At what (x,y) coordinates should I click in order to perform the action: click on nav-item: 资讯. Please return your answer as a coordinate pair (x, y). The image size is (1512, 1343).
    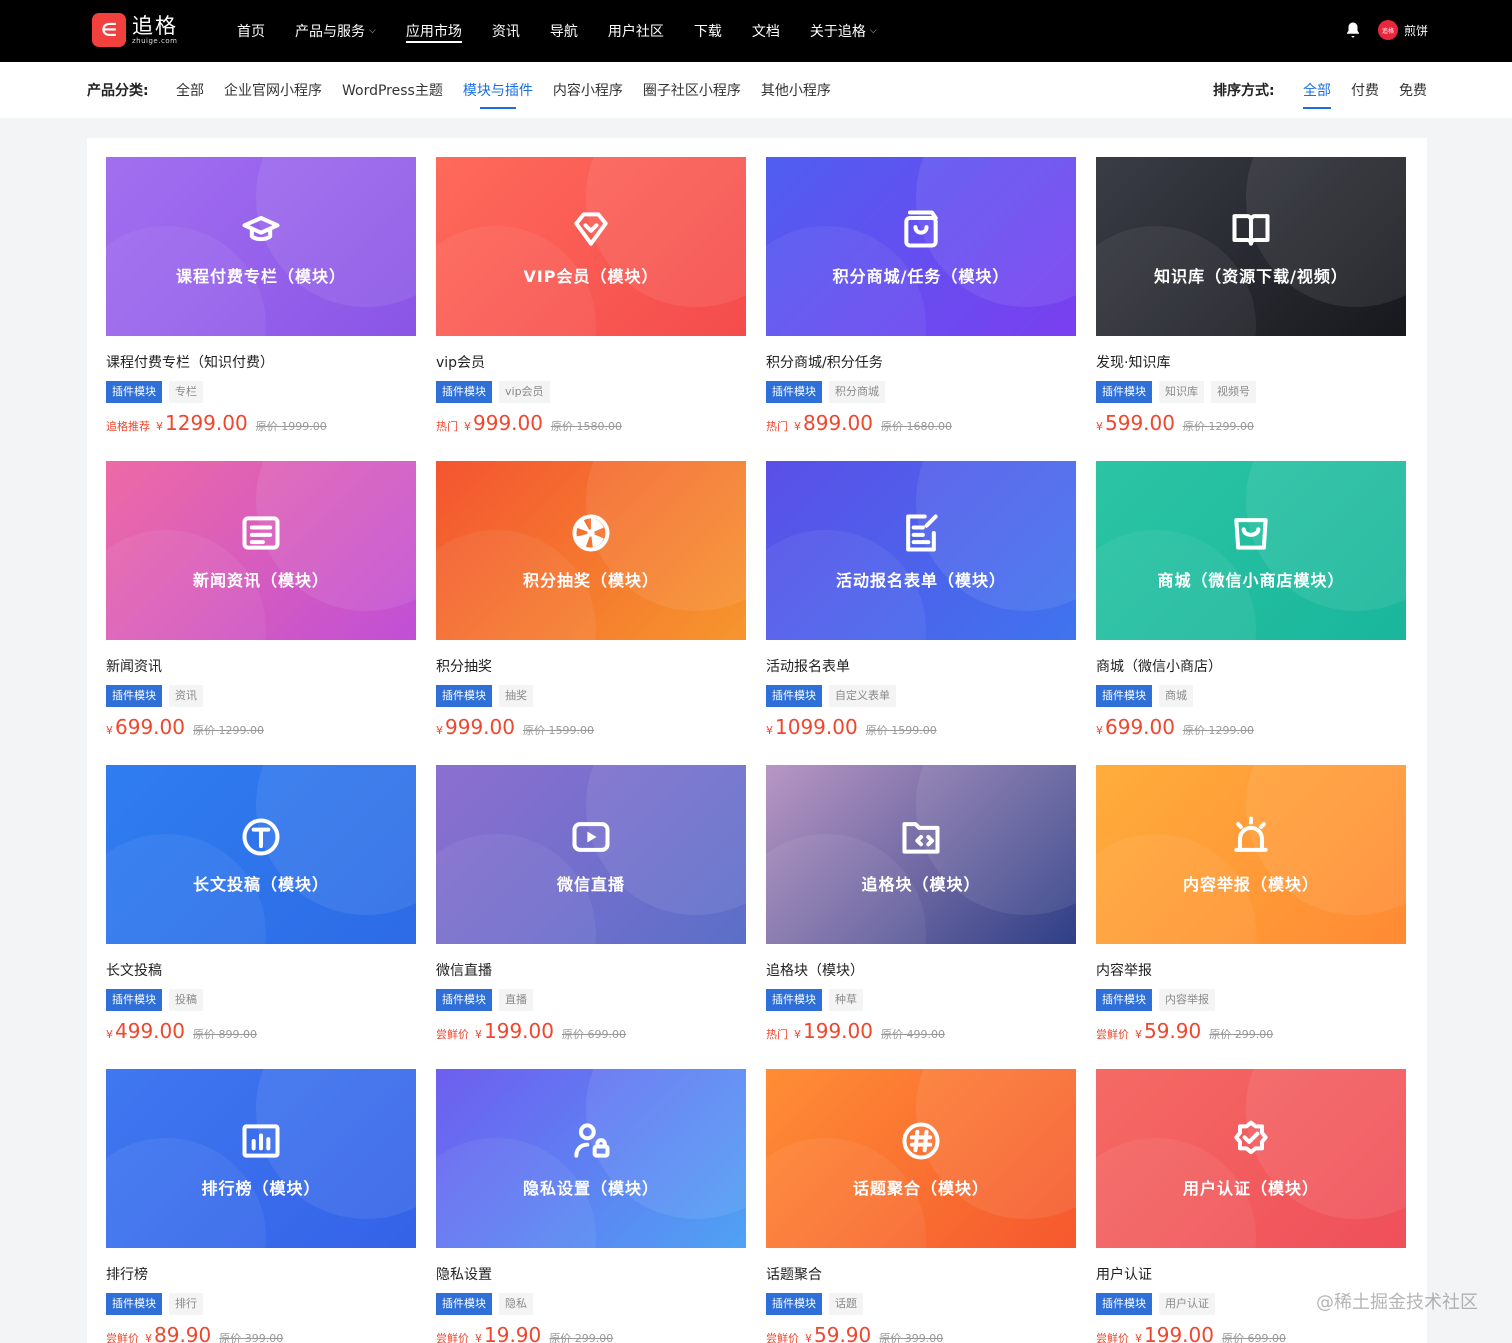
    Looking at the image, I should click on (506, 31).